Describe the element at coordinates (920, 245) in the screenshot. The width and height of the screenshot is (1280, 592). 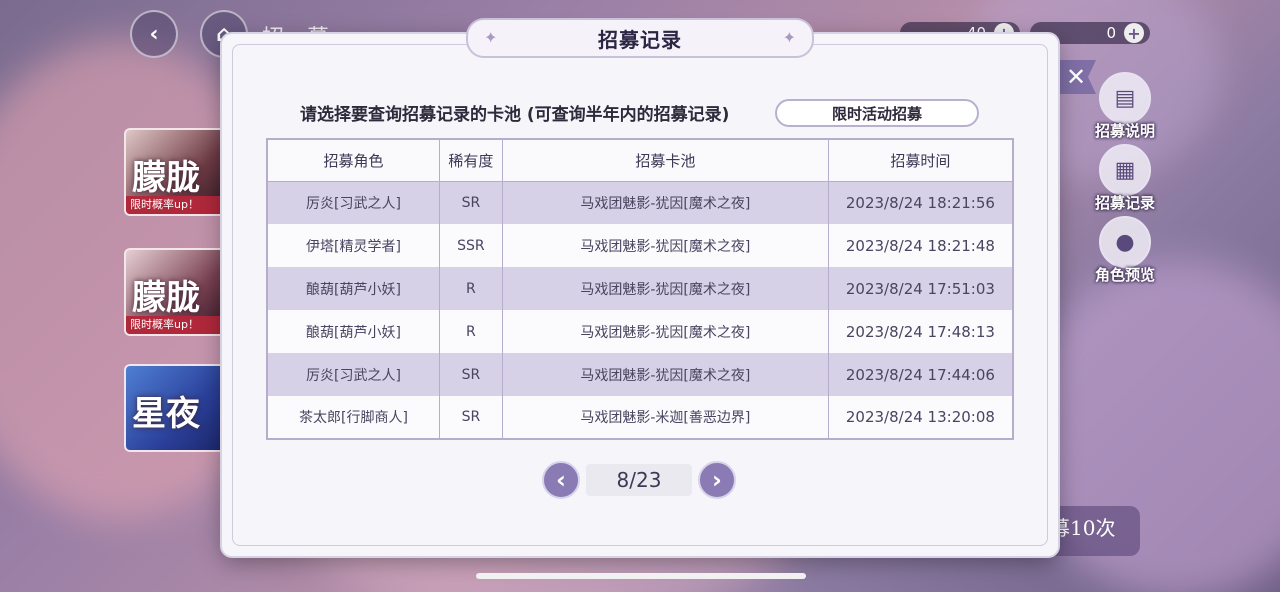
I see `cell-time: 2023/8/24 18:21:48` at that location.